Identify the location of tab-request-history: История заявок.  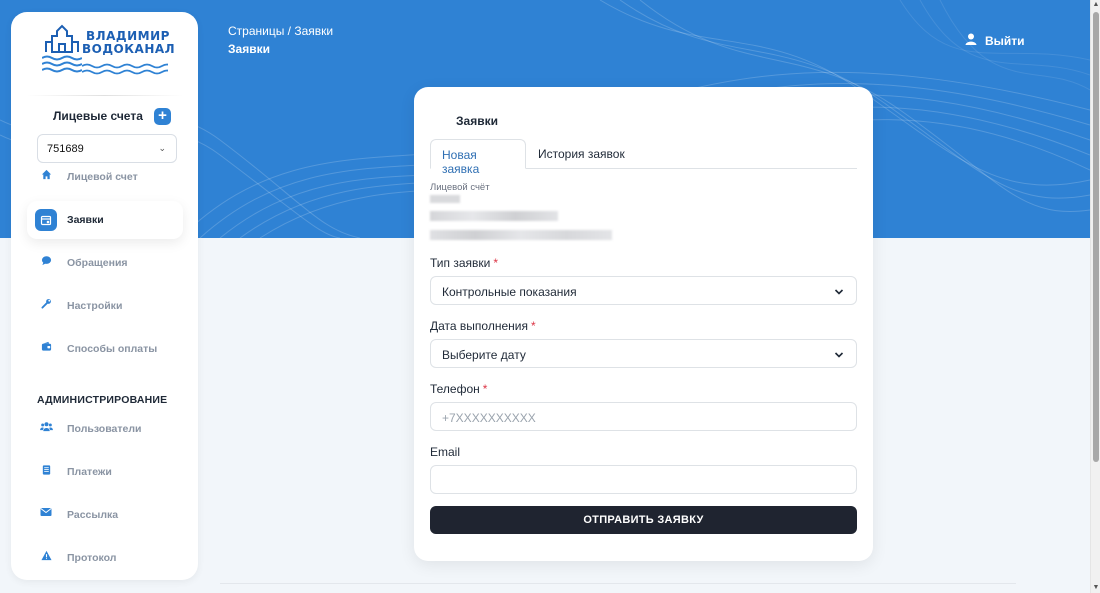
(581, 154).